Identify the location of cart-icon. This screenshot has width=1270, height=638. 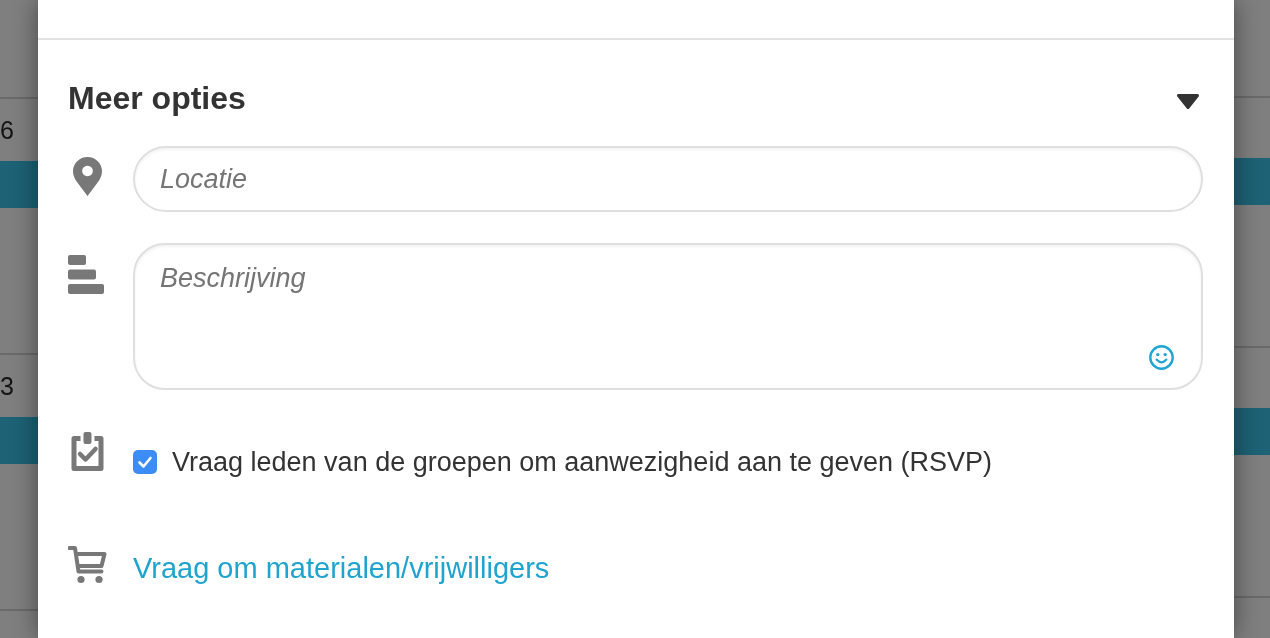
(87, 564).